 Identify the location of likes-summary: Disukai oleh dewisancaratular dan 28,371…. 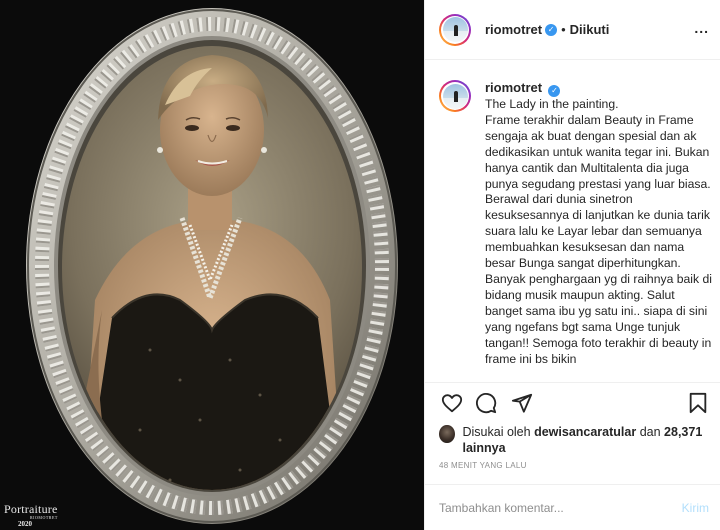
(574, 440).